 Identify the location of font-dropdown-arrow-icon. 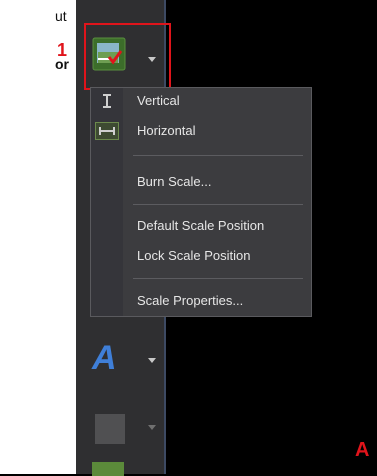
(152, 360).